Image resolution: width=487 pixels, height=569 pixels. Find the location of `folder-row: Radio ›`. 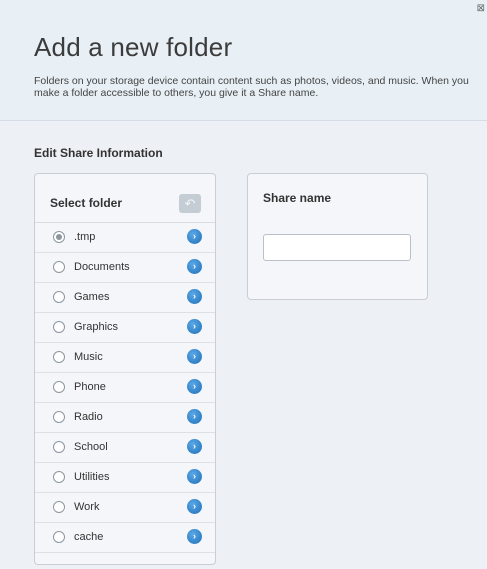

folder-row: Radio › is located at coordinates (125, 418).